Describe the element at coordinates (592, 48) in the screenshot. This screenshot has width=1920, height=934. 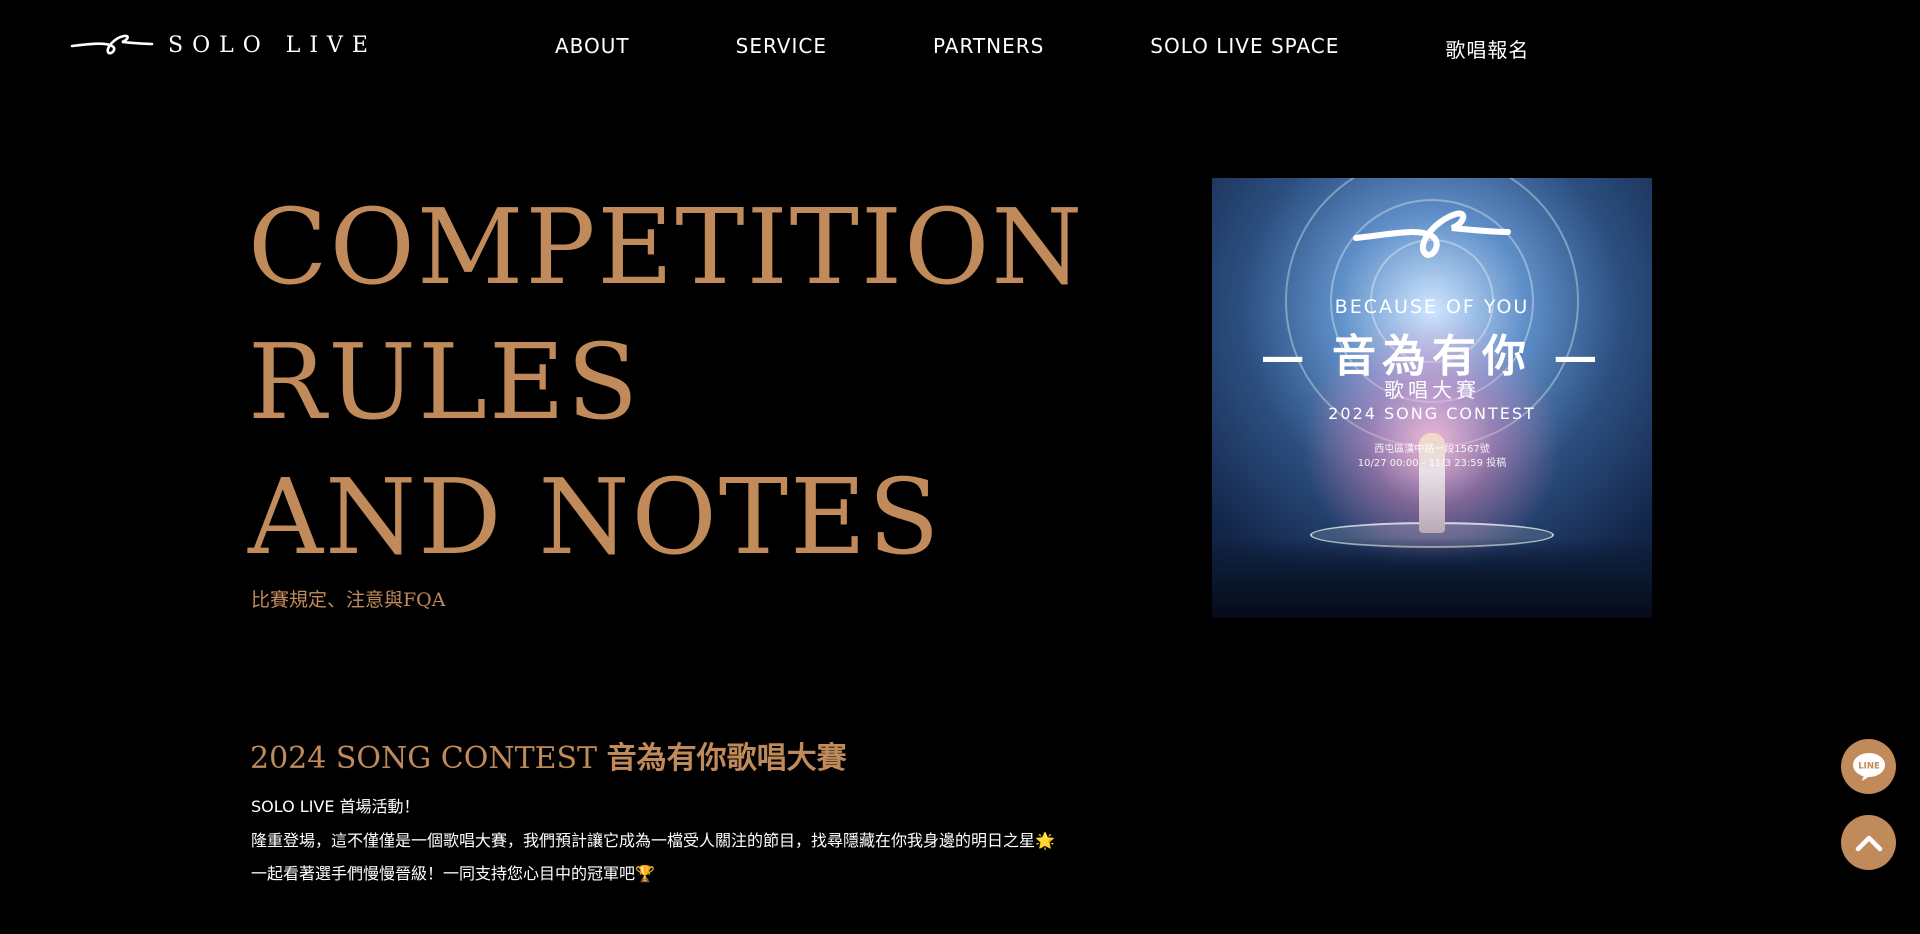
I see `nav-about: ABOUT` at that location.